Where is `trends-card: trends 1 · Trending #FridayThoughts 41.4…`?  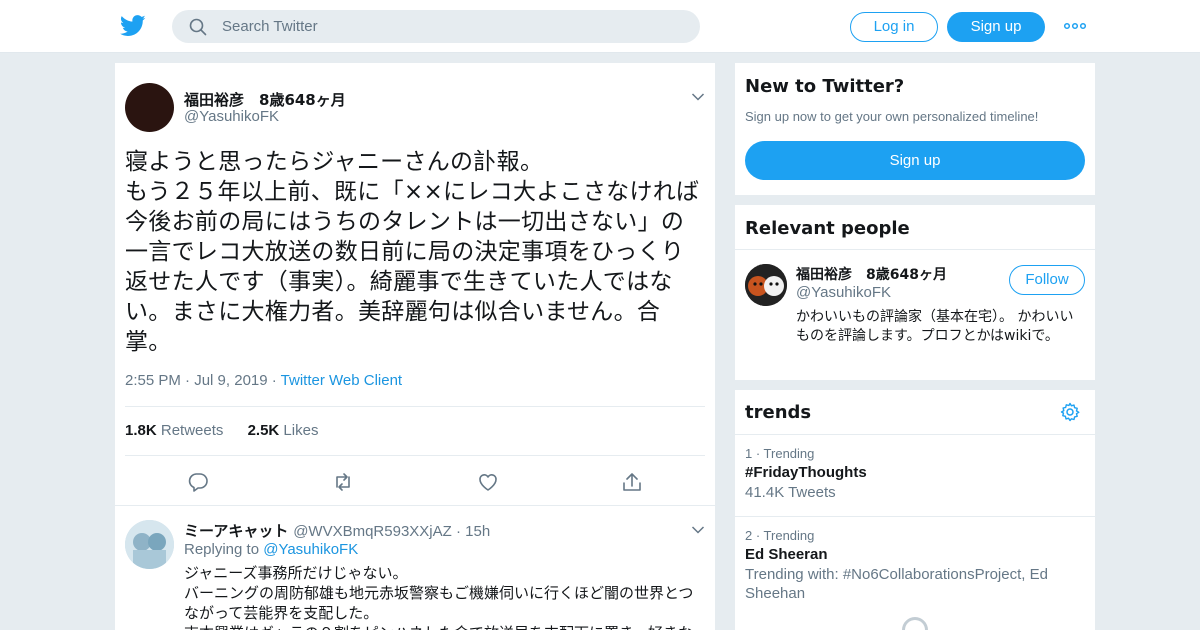 trends-card: trends 1 · Trending #FridayThoughts 41.4… is located at coordinates (915, 510).